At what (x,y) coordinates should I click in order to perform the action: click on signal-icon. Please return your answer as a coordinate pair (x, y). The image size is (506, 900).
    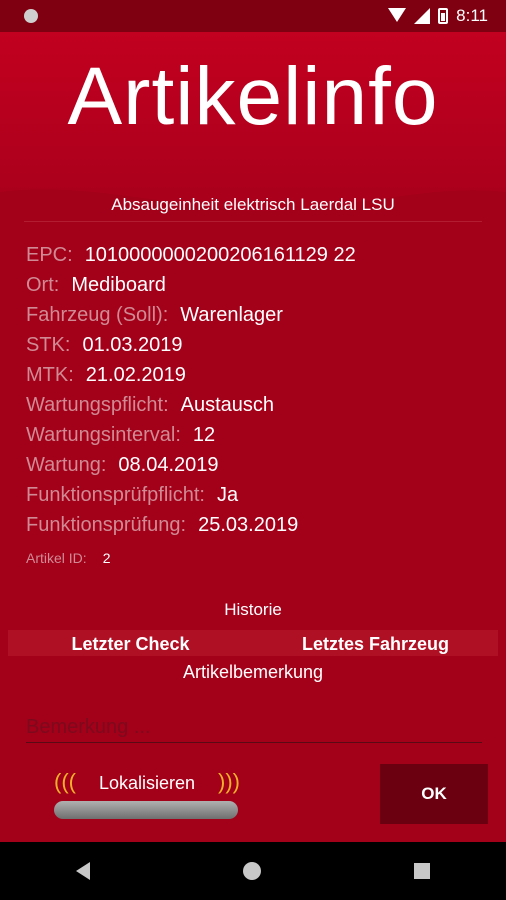
    Looking at the image, I should click on (422, 16).